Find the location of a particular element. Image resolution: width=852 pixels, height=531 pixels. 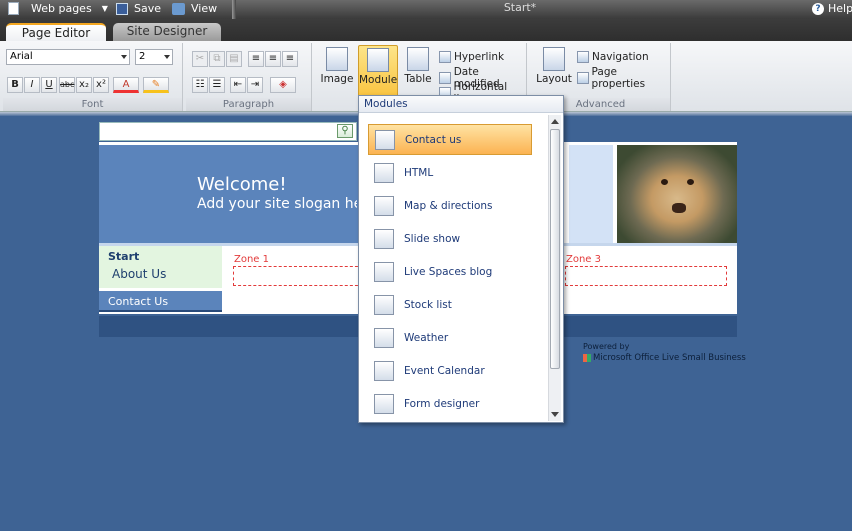

layout-button: Layout is located at coordinates (554, 71).